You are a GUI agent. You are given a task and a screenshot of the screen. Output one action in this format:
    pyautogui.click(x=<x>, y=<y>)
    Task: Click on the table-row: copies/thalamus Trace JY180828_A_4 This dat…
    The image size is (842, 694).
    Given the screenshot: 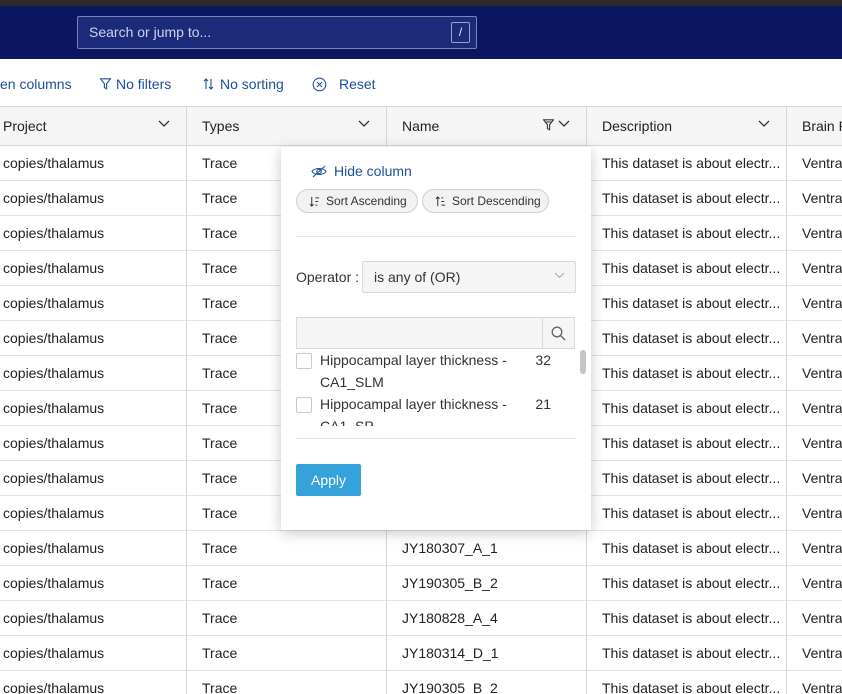 What is the action you would take?
    pyautogui.click(x=421, y=618)
    